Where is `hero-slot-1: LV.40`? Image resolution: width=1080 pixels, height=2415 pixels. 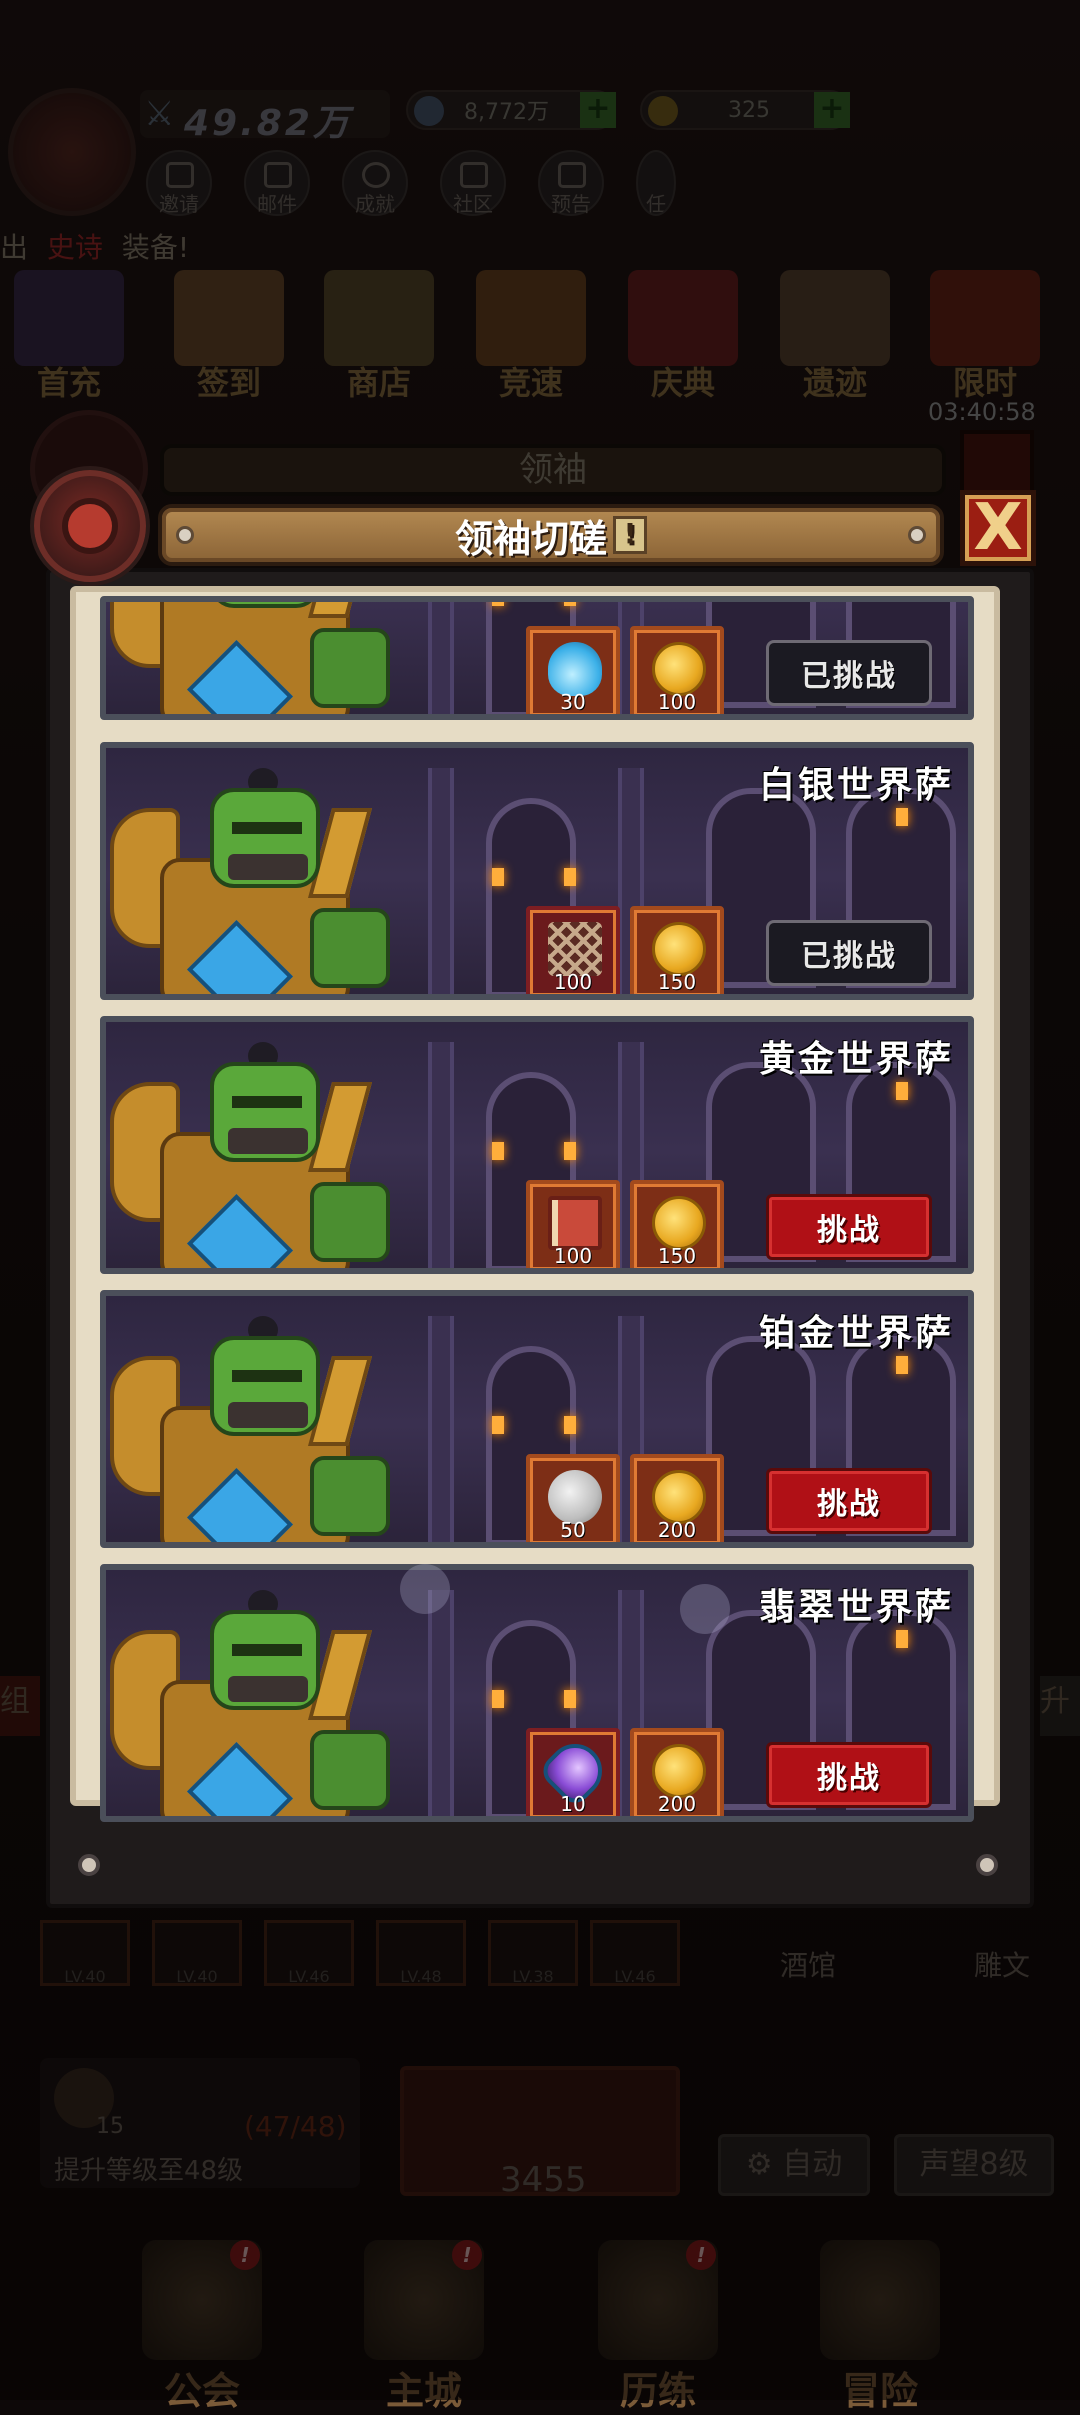
hero-slot-1: LV.40 is located at coordinates (85, 1953).